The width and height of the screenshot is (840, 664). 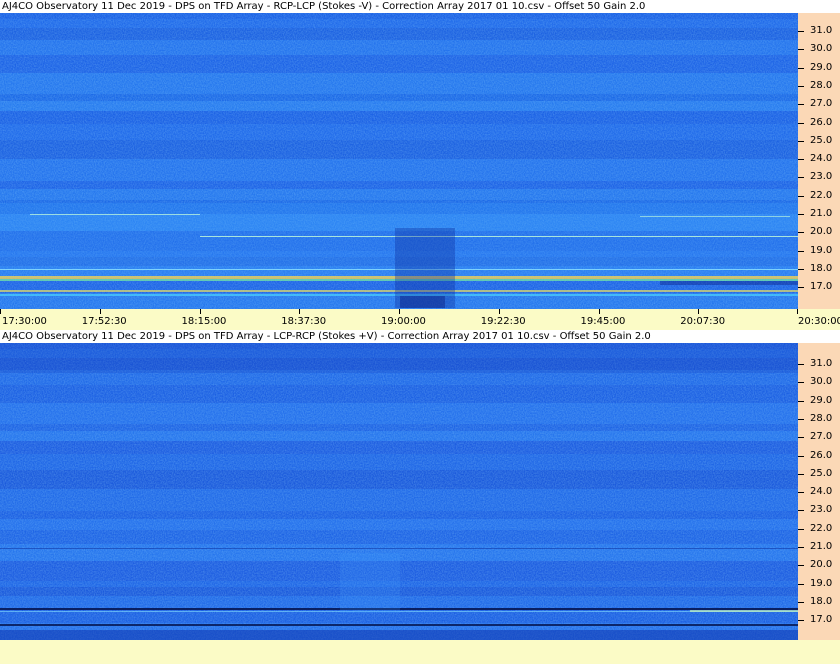 I want to click on time-label: 17:52:30, so click(x=104, y=321).